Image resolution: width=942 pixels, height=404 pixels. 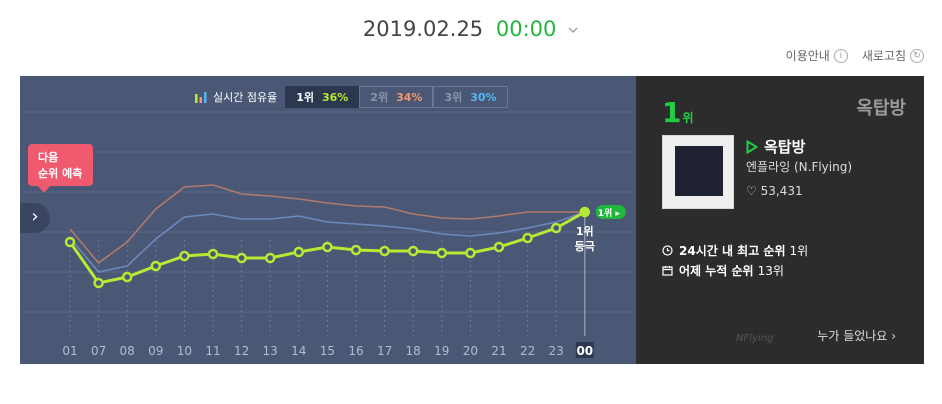 I want to click on refresh-icon: ↻, so click(x=917, y=55).